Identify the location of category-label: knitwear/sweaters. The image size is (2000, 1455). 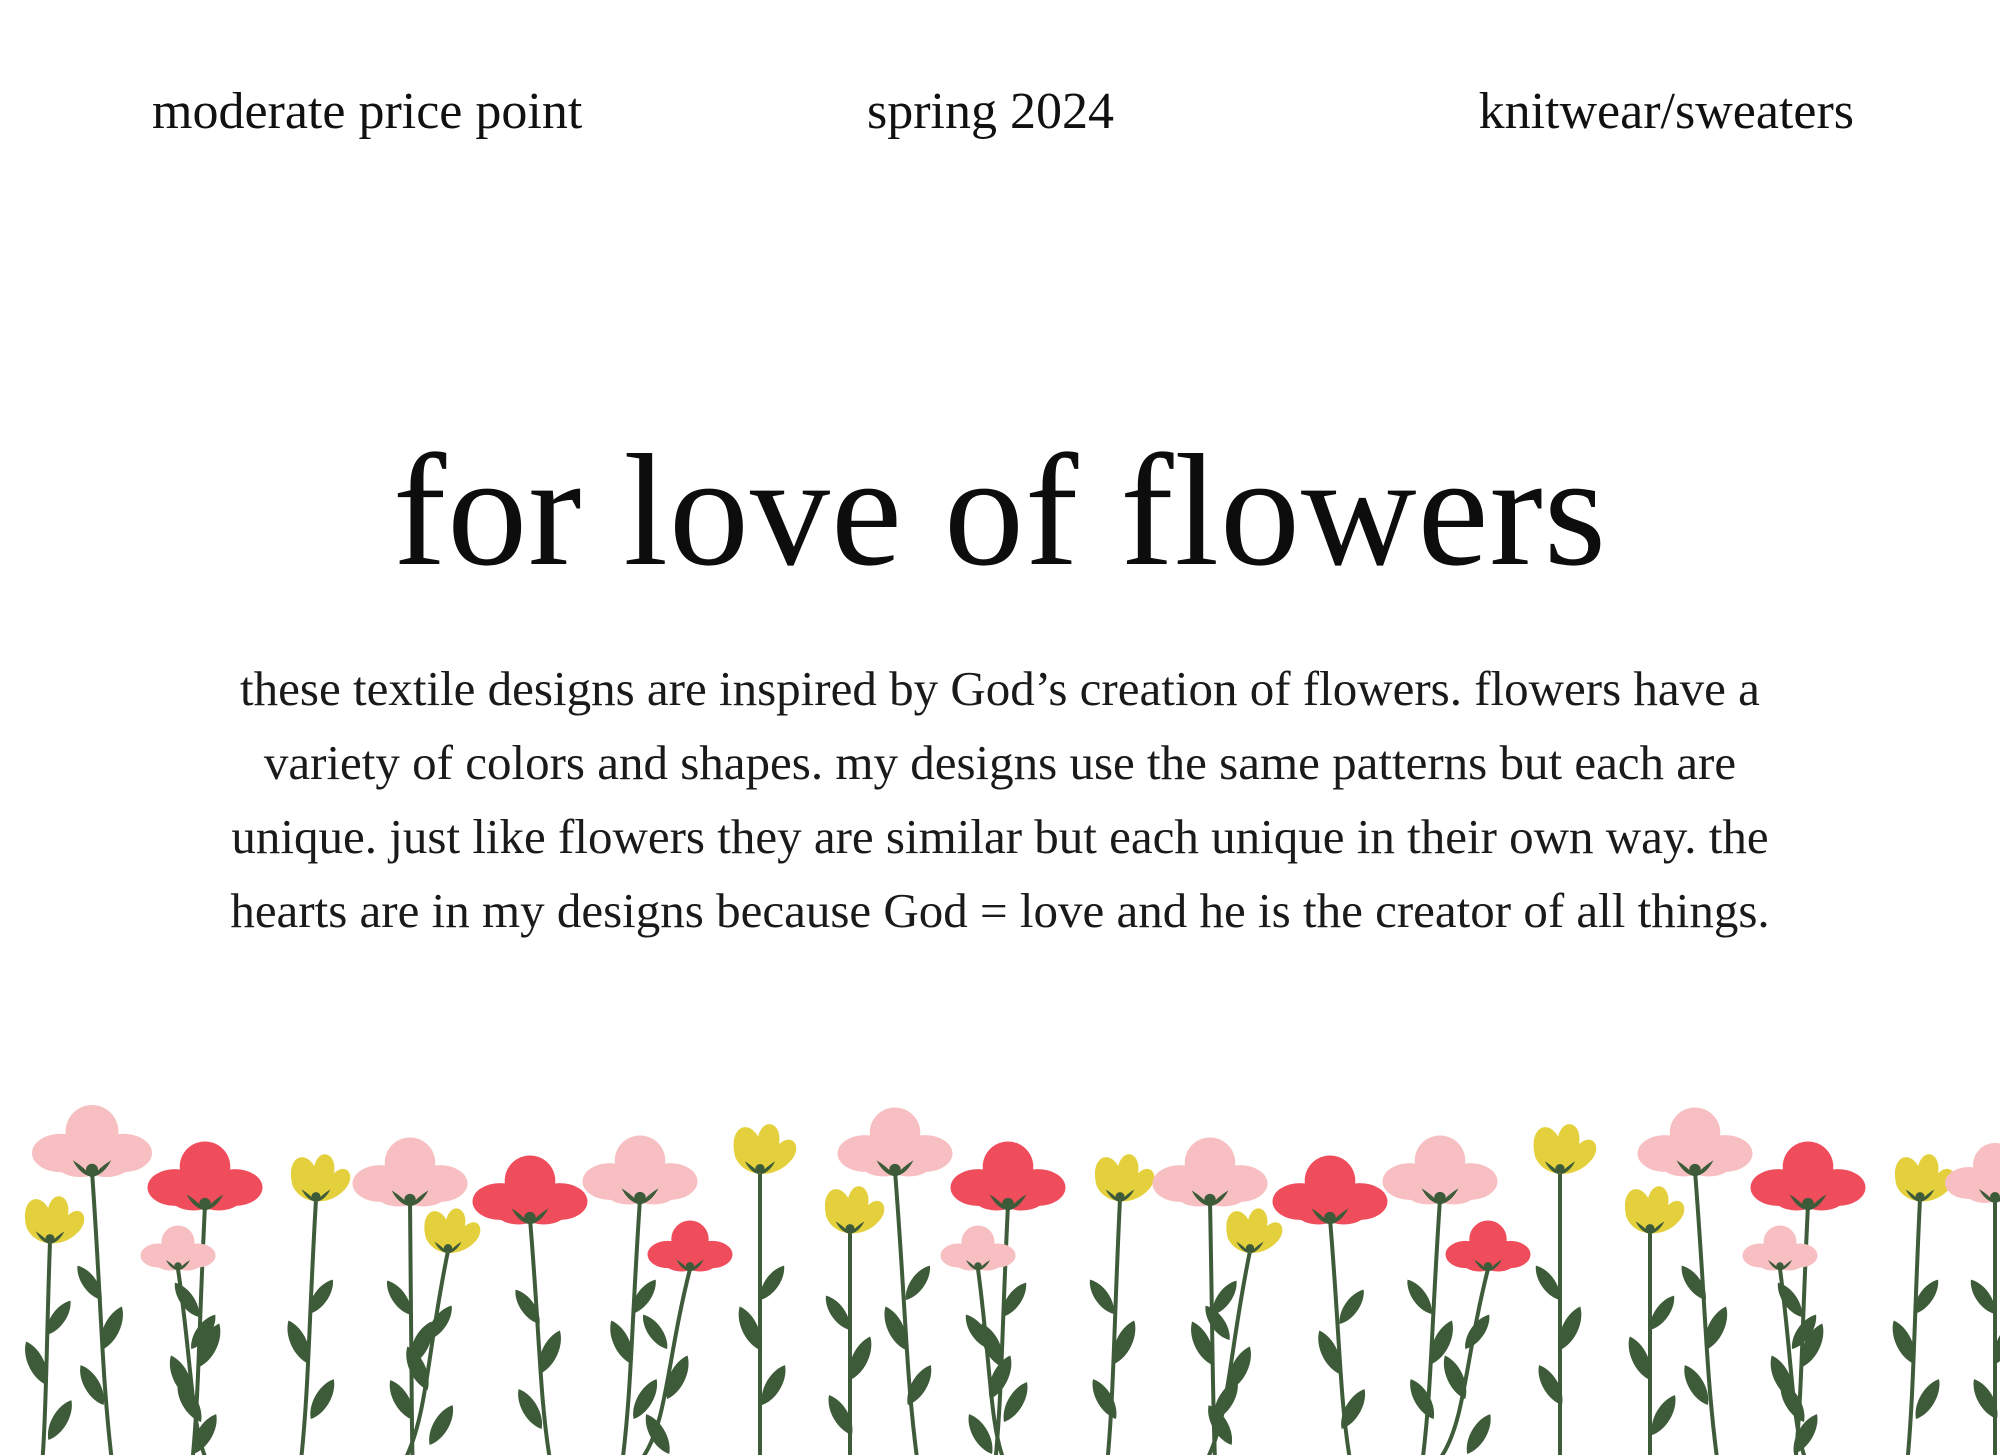
(1666, 111).